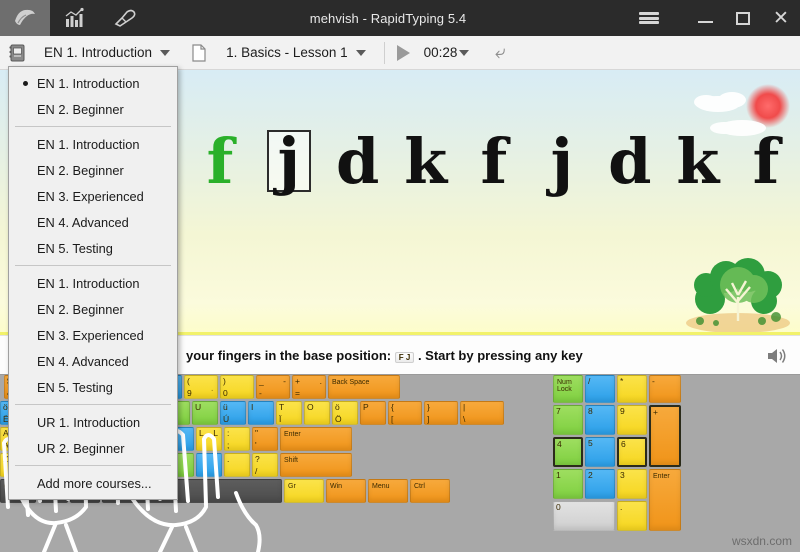  Describe the element at coordinates (600, 420) in the screenshot. I see `keyboard-key: 8` at that location.